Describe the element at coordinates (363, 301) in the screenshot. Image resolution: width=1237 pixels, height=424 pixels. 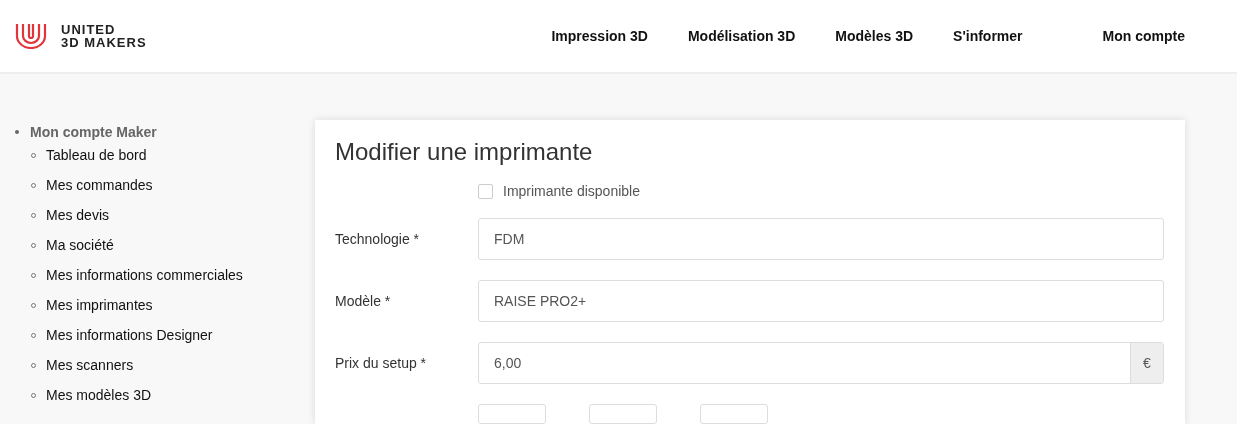
I see `field-label: Modèle *` at that location.